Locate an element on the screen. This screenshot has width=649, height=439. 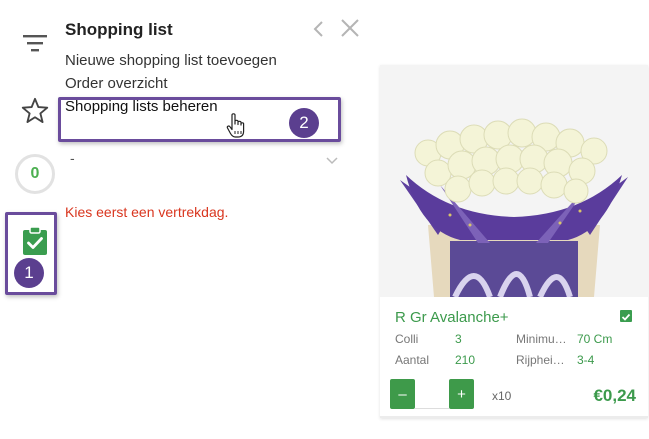
spec-value-minimum: 70 Cm is located at coordinates (595, 339).